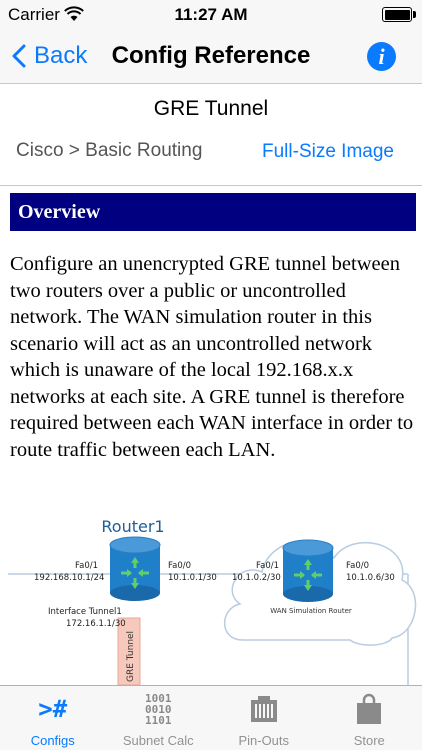 The image size is (422, 750). I want to click on tunnel-interface-ip: 172.16.1.1/30, so click(96, 624).